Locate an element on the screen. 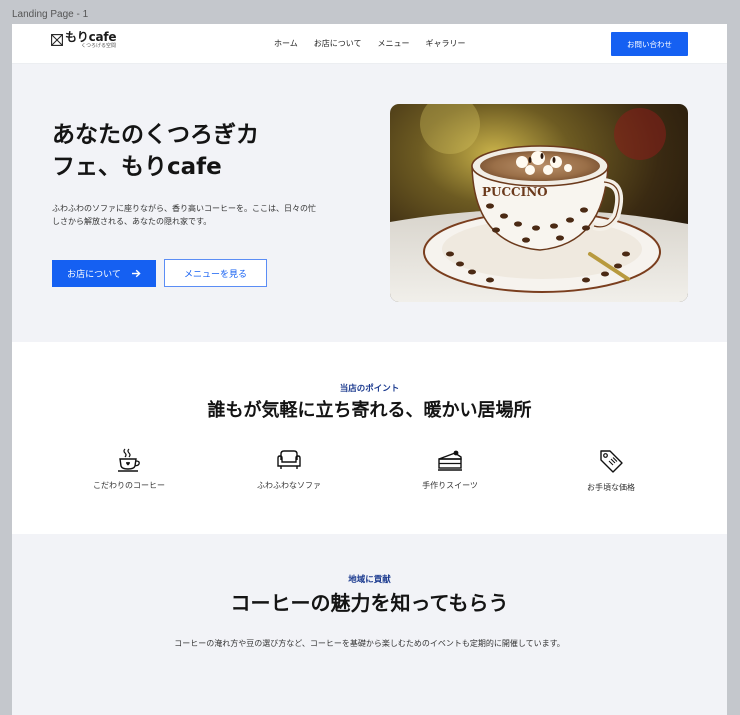 The width and height of the screenshot is (740, 715). cup-print-text: PUCCINO is located at coordinates (515, 192).